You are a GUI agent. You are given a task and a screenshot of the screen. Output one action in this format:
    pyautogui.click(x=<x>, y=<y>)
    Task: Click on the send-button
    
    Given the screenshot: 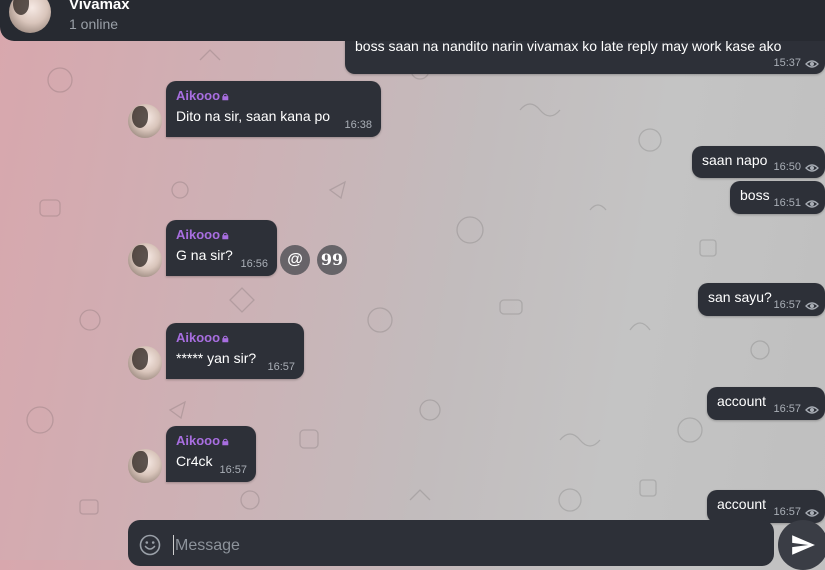 What is the action you would take?
    pyautogui.click(x=801, y=545)
    